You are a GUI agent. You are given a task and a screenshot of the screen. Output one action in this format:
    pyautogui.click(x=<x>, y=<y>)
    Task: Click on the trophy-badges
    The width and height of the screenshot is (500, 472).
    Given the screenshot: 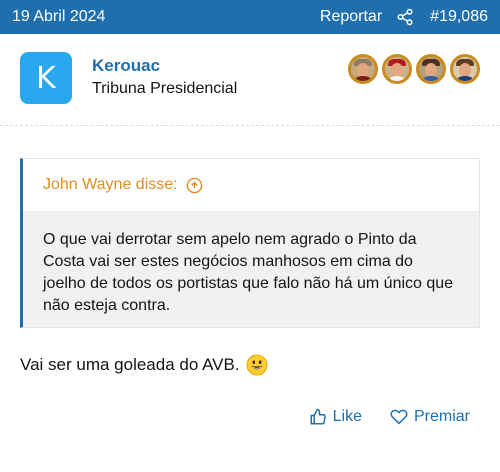 What is the action you would take?
    pyautogui.click(x=414, y=69)
    